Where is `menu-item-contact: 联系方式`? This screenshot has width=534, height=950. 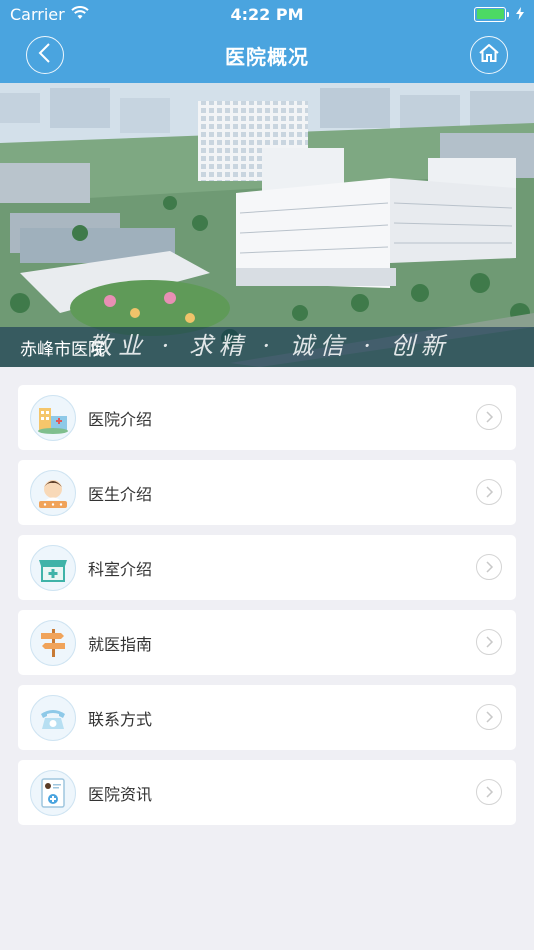
menu-item-contact: 联系方式 is located at coordinates (267, 717).